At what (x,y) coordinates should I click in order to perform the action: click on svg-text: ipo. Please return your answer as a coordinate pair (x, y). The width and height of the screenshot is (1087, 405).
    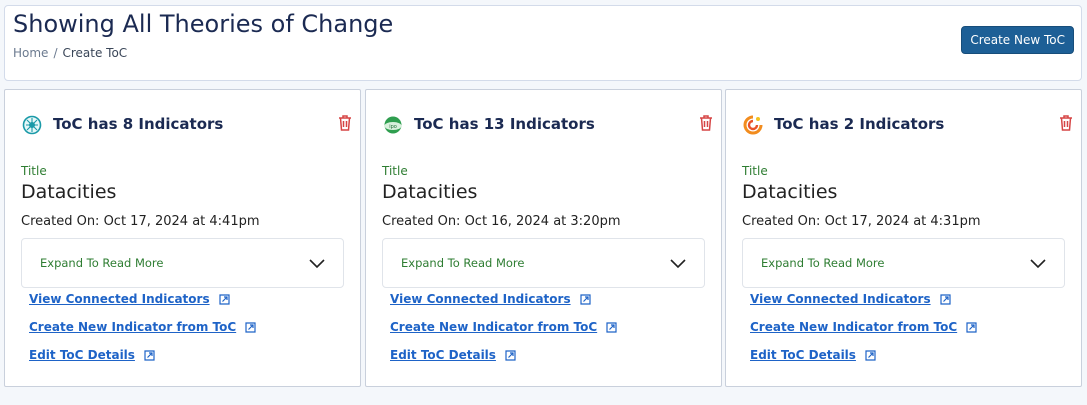
    Looking at the image, I should click on (393, 127).